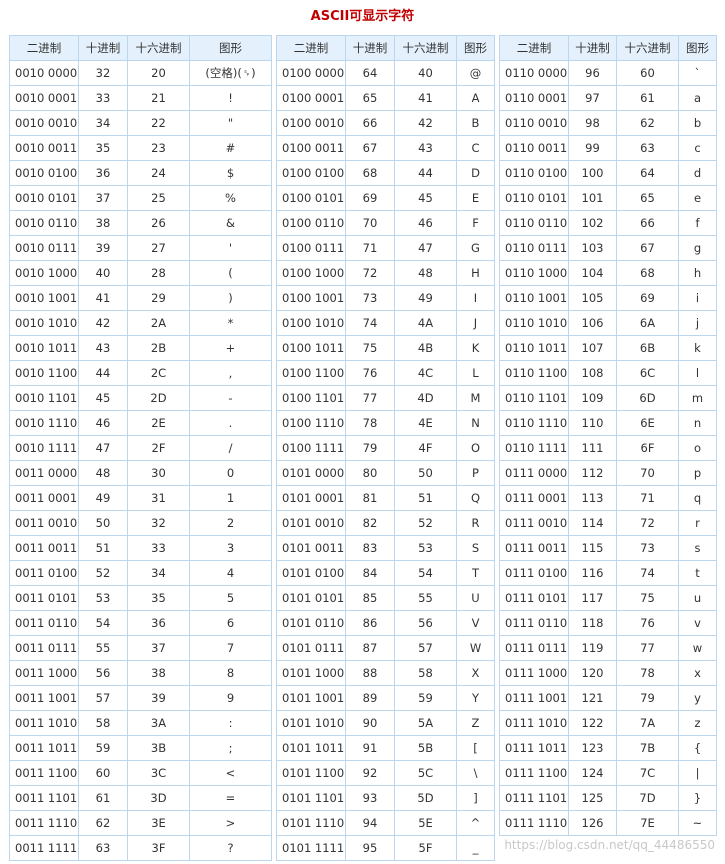 This screenshot has width=725, height=864. What do you see at coordinates (475, 123) in the screenshot?
I see `cell-glyph: B` at bounding box center [475, 123].